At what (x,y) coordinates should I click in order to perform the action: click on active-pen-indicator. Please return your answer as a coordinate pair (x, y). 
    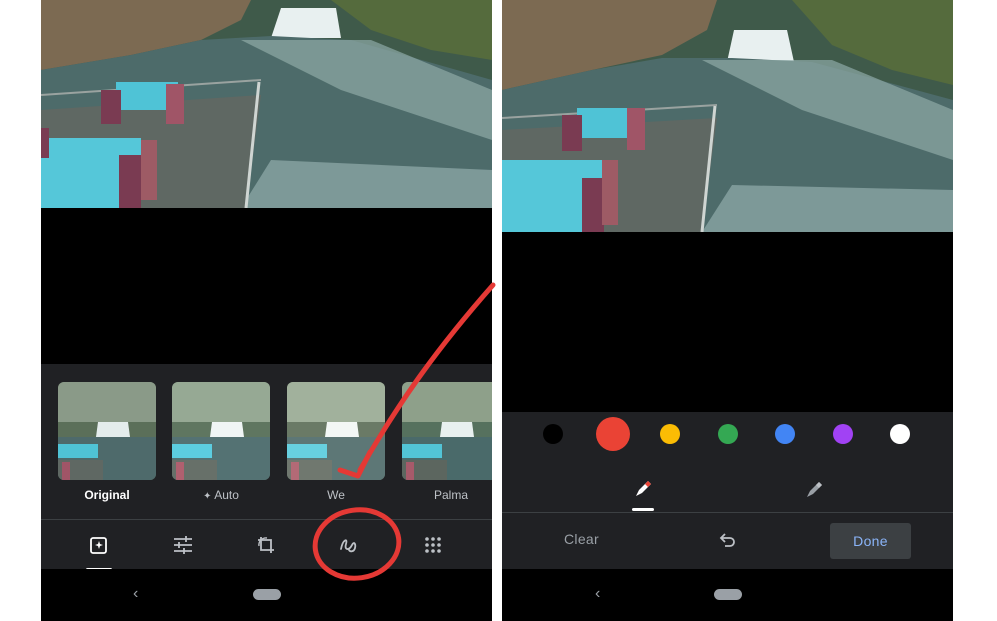
    Looking at the image, I should click on (643, 509).